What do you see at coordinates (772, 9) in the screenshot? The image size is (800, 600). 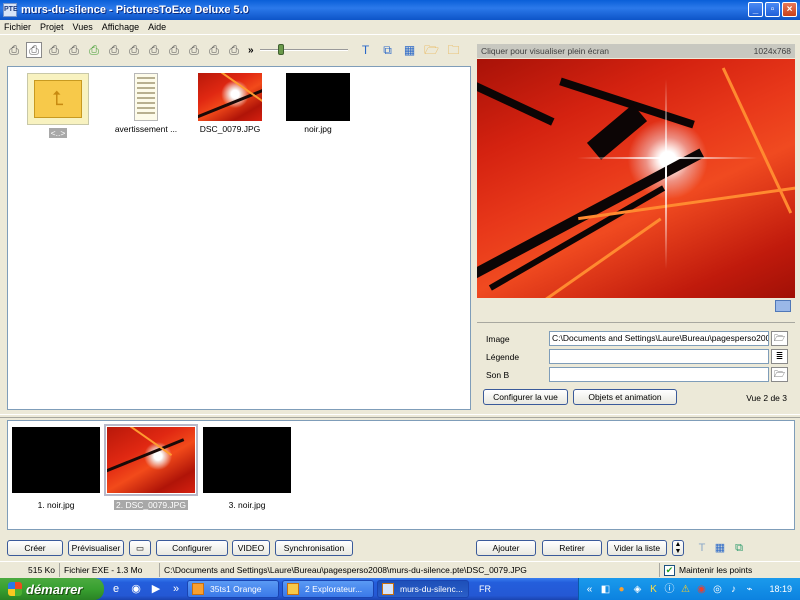 I see `maximize-button: ▫` at bounding box center [772, 9].